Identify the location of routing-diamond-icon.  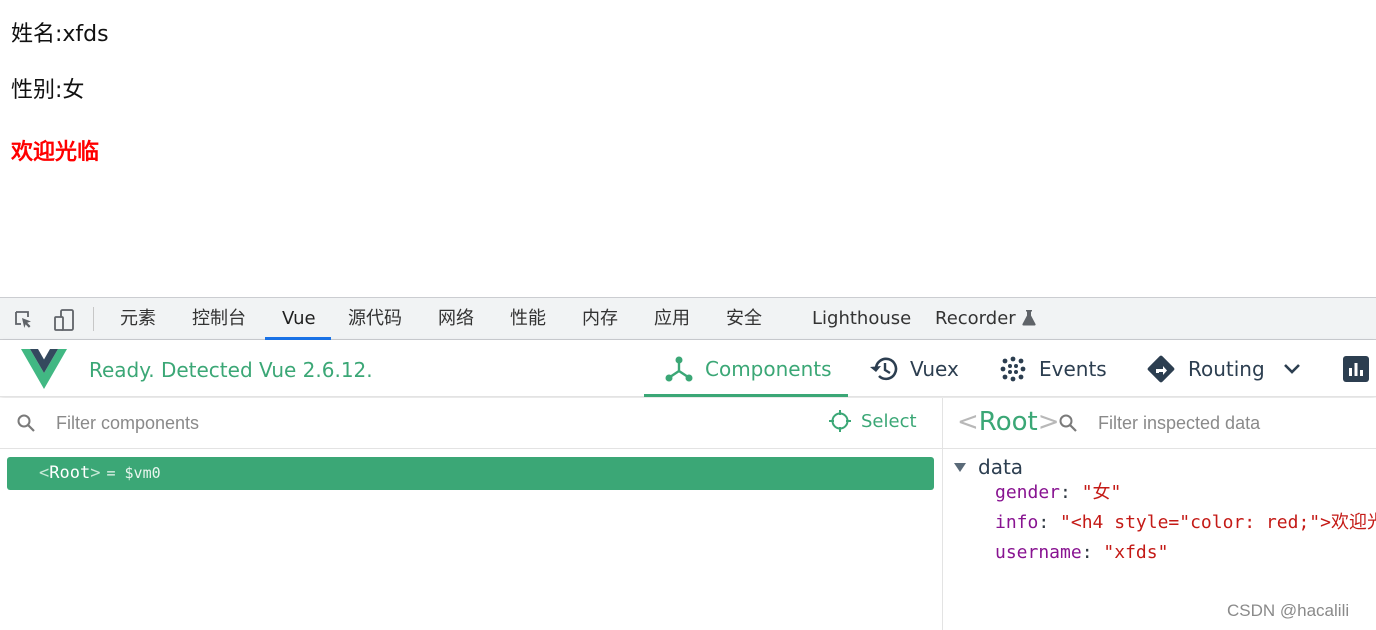
(1161, 369).